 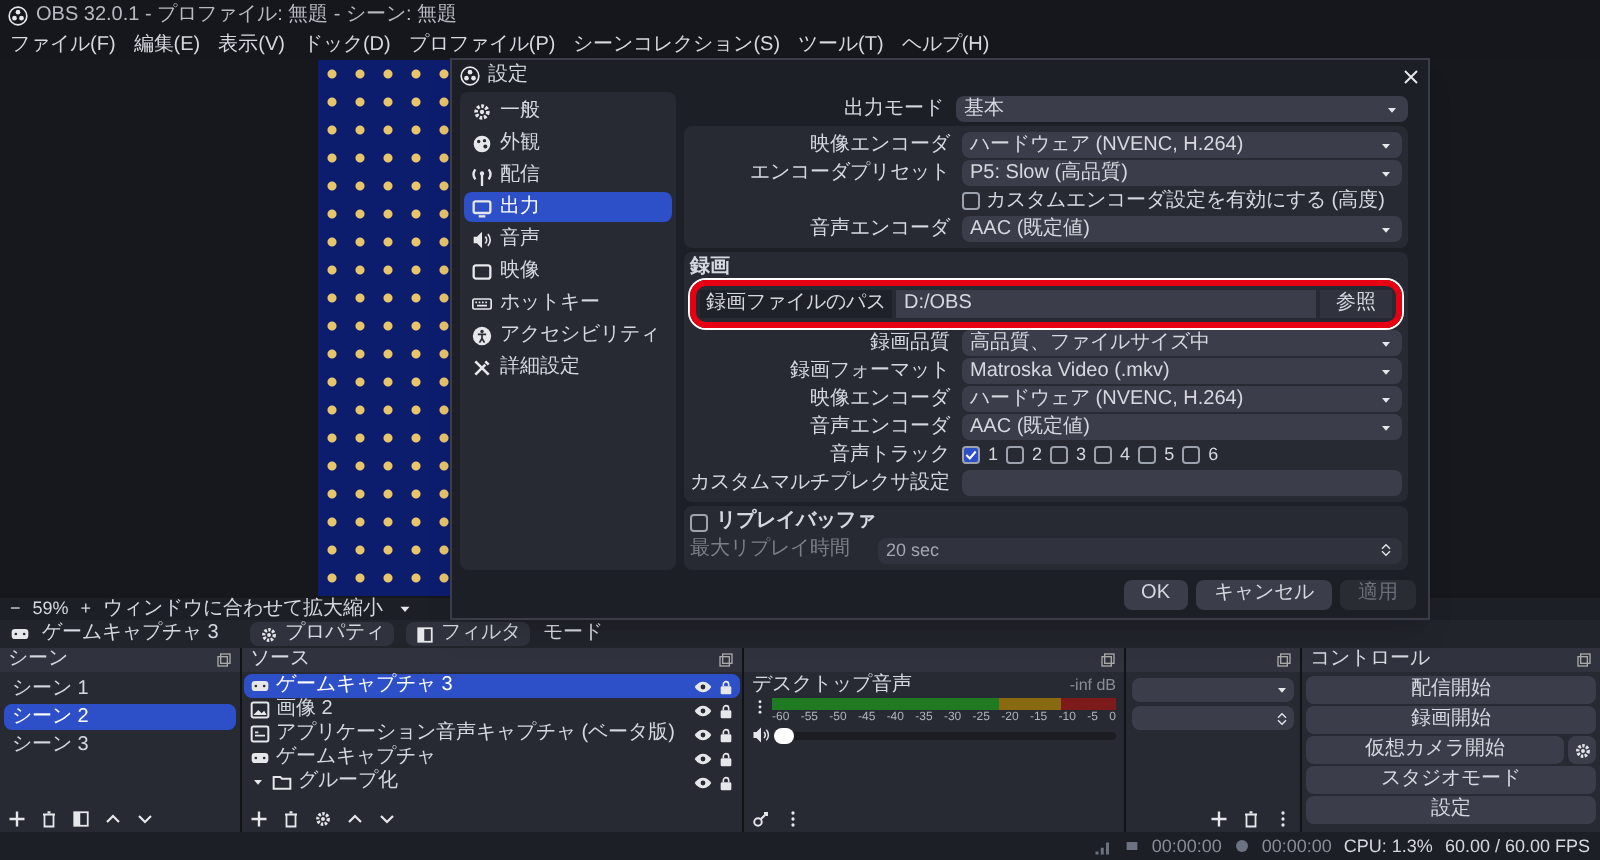 I want to click on menu-item: プロファイル(P), so click(x=482, y=45).